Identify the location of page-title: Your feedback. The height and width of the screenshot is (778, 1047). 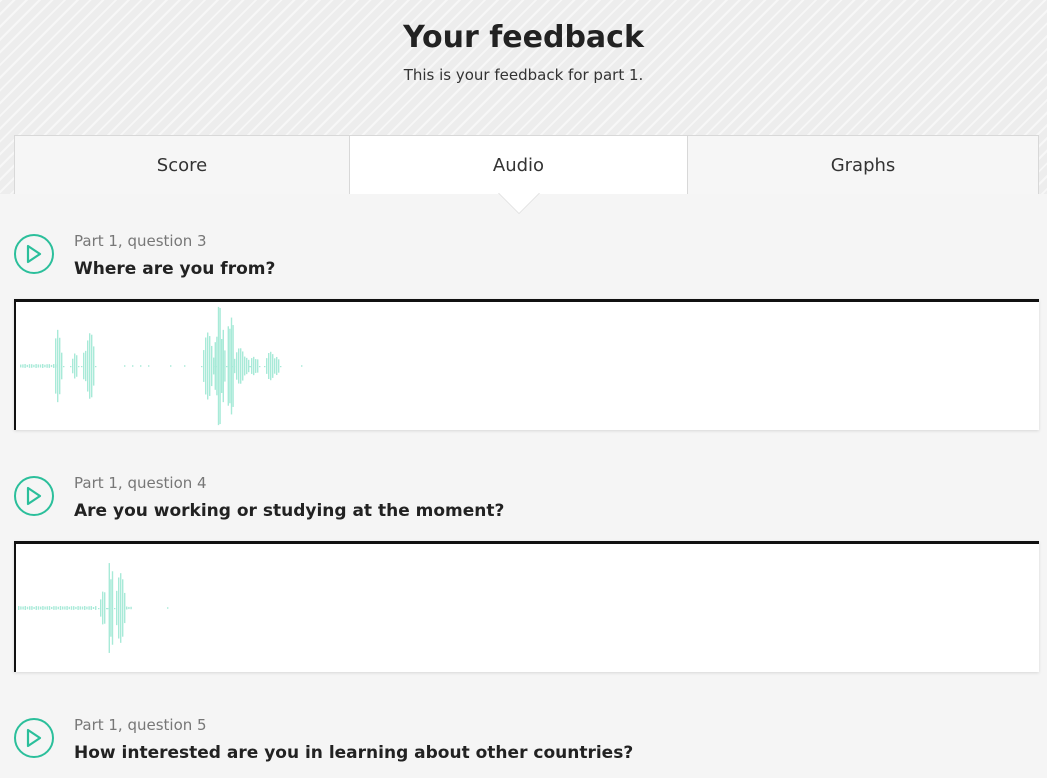
(523, 37).